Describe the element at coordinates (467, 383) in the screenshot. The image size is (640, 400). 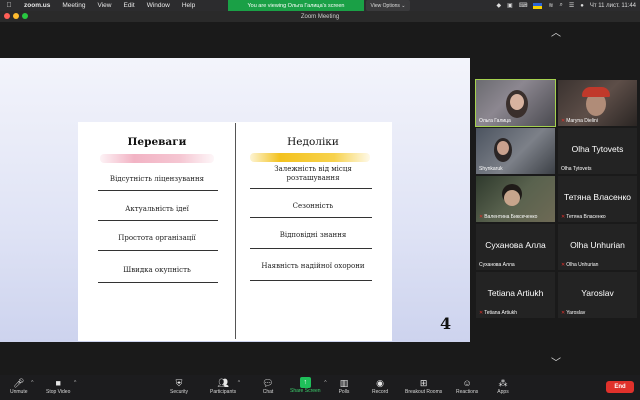
I see `reactions-icon: ☺` at that location.